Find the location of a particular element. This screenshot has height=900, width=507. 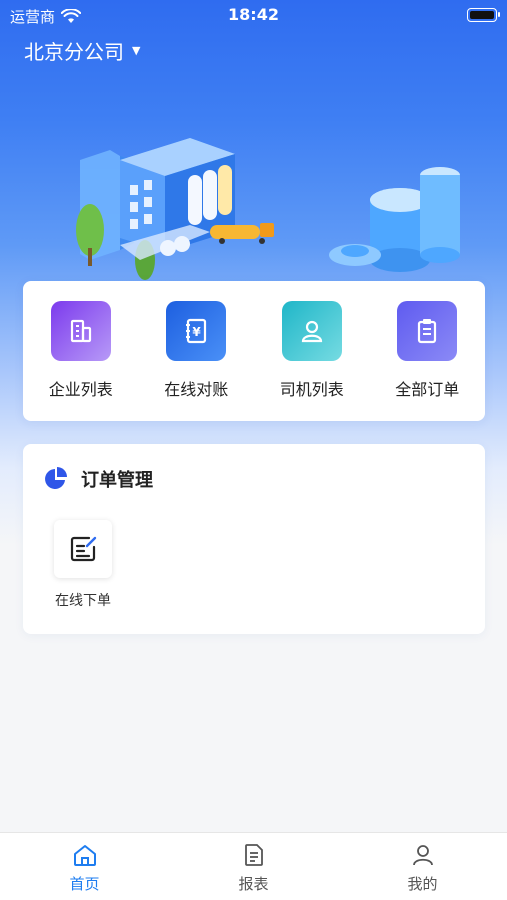

tab-label: 我的 is located at coordinates (422, 884).